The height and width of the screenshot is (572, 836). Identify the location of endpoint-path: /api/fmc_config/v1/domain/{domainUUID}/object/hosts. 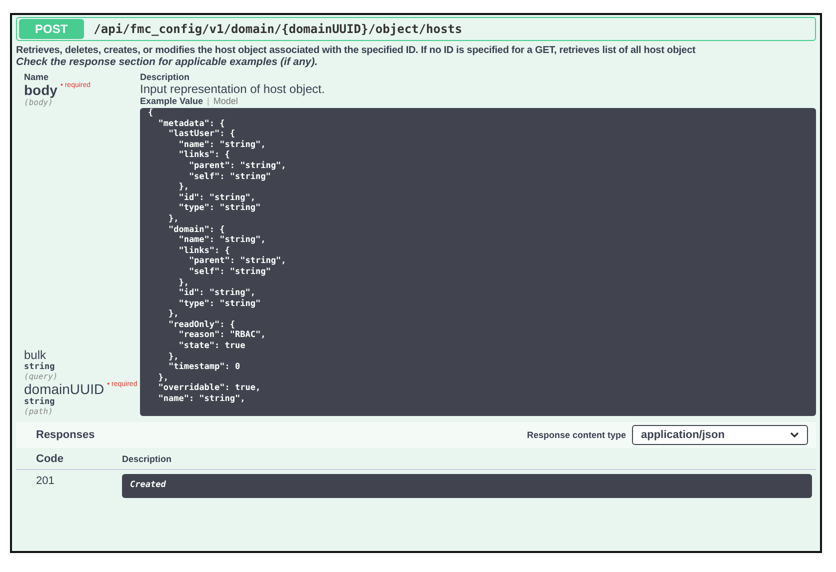
(278, 29).